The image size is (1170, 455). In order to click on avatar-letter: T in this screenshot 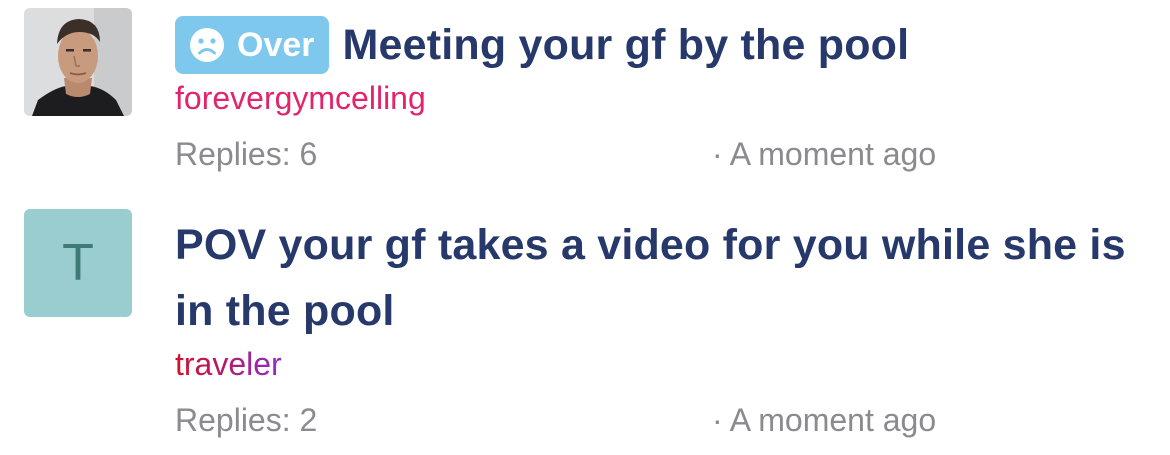, I will do `click(78, 263)`.